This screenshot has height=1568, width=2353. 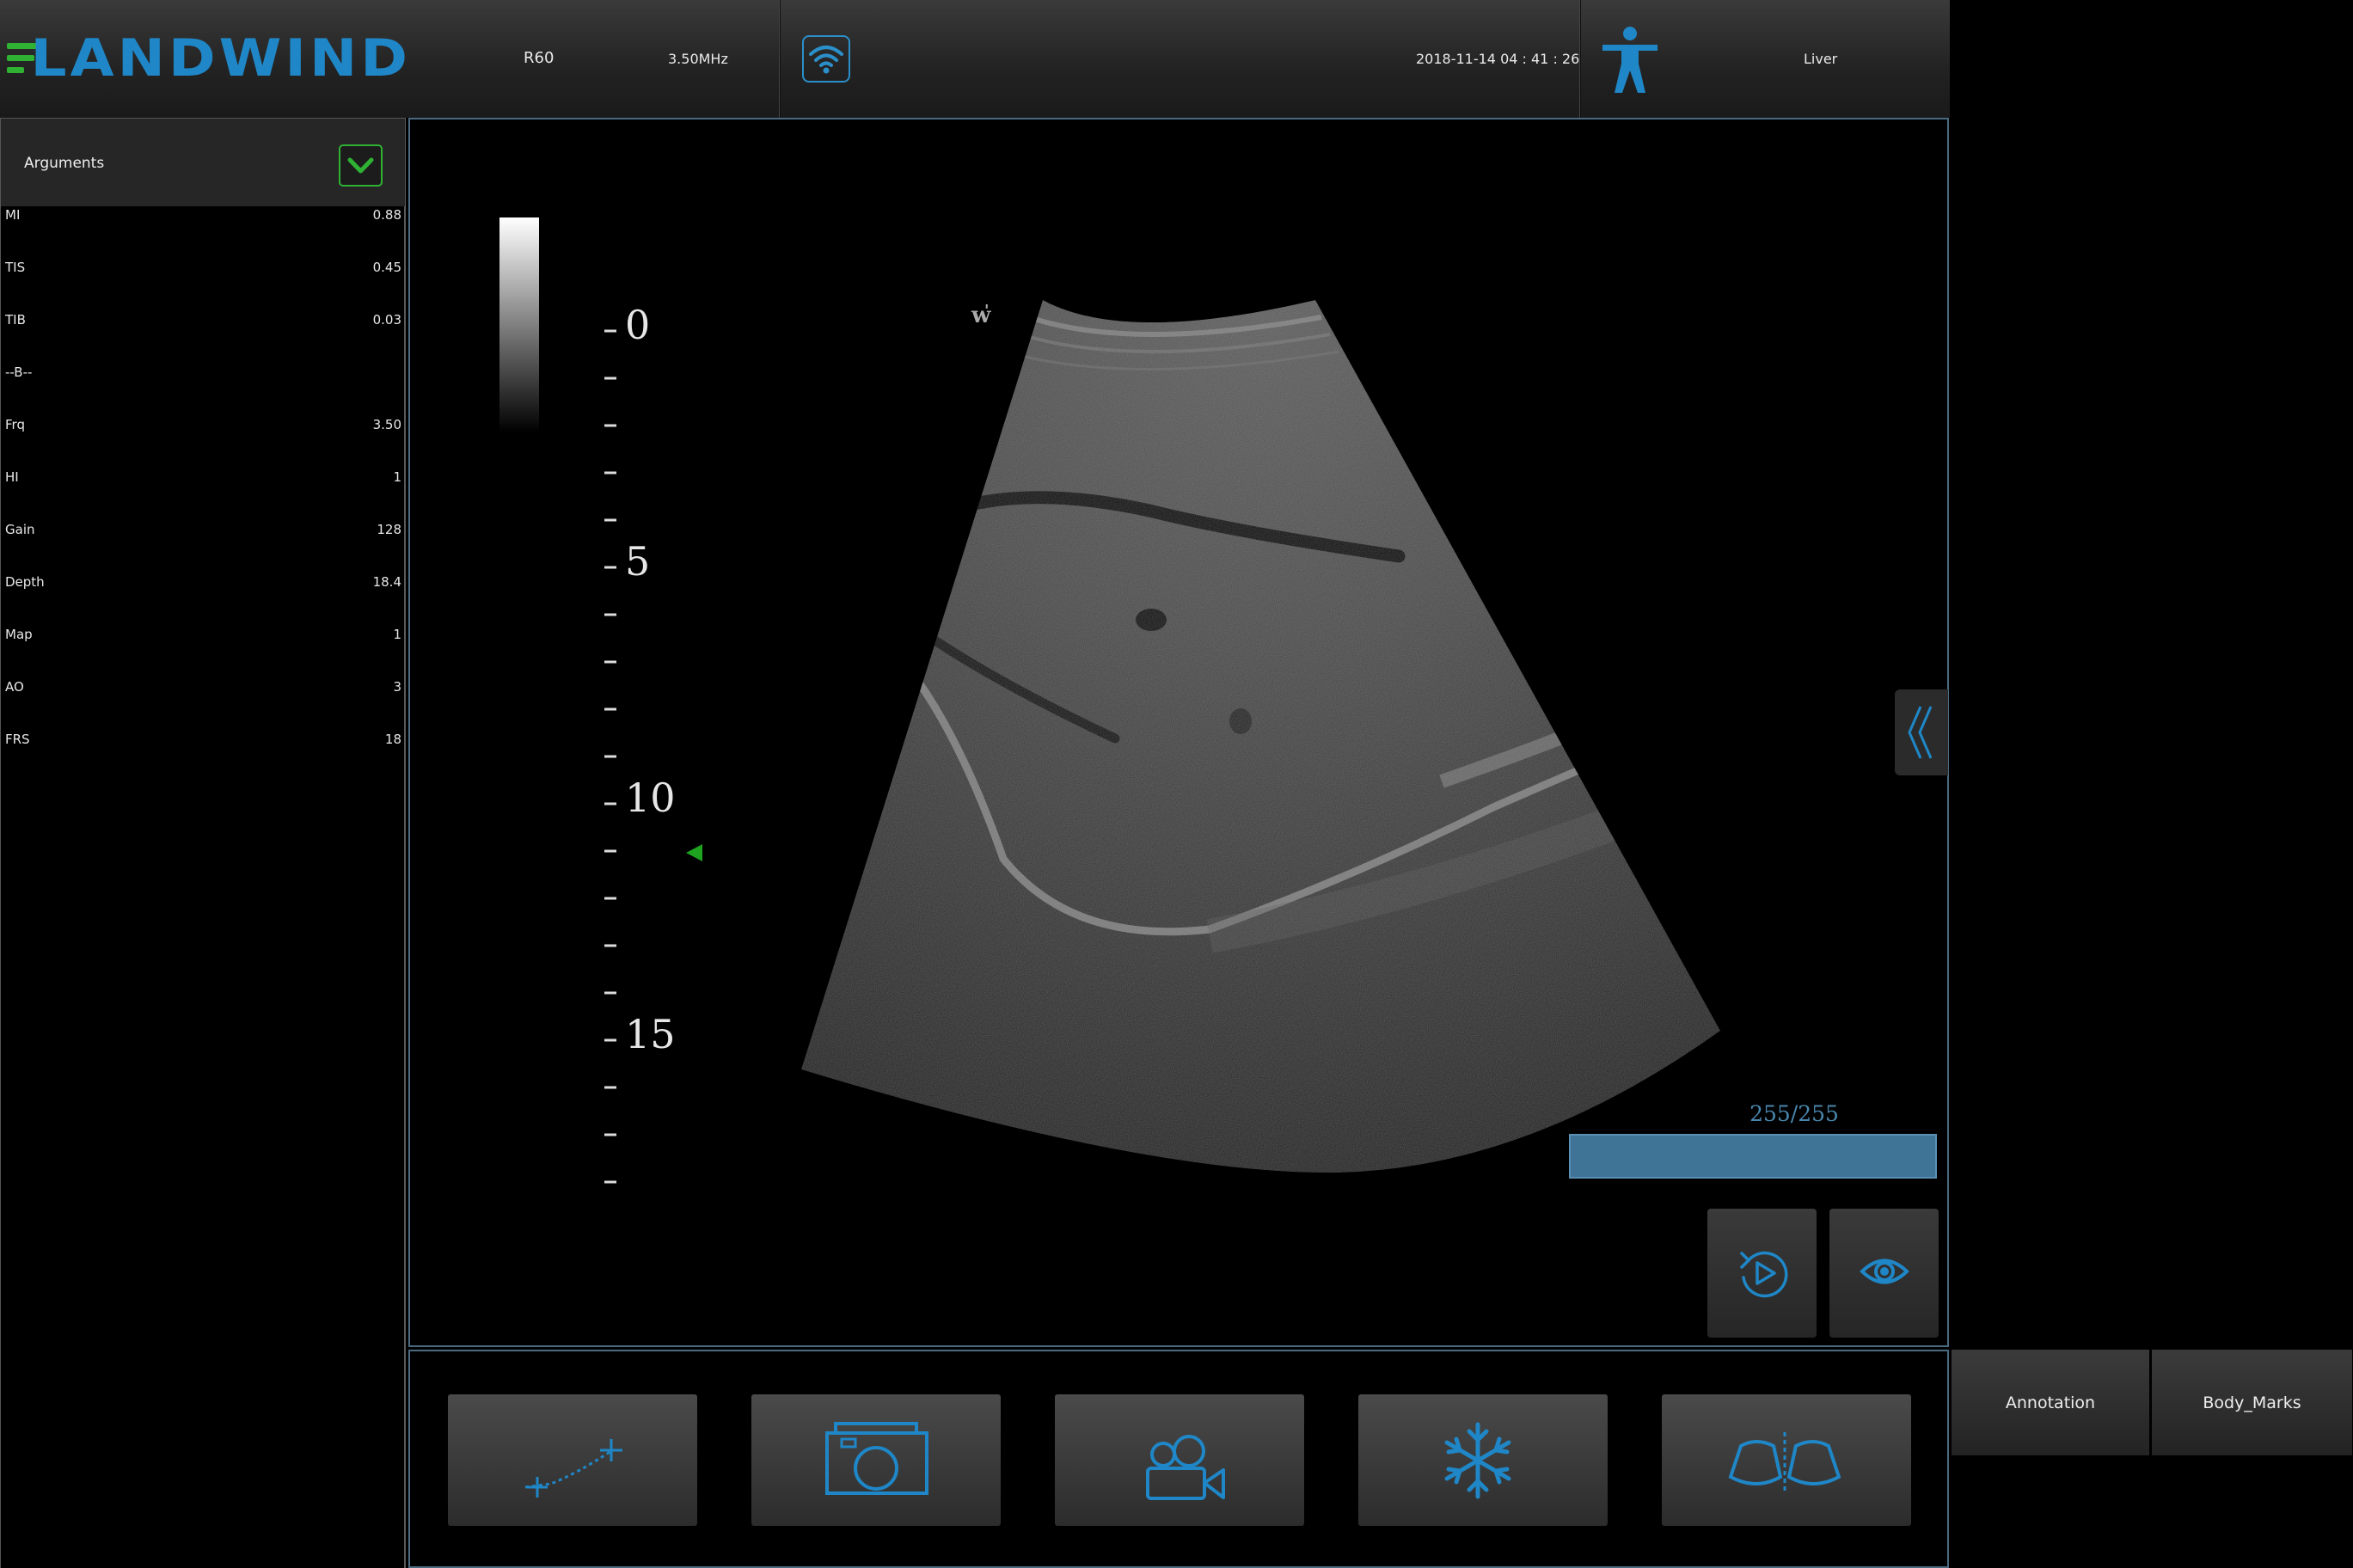 What do you see at coordinates (203, 744) in the screenshot?
I see `argument-row: FRS 18` at bounding box center [203, 744].